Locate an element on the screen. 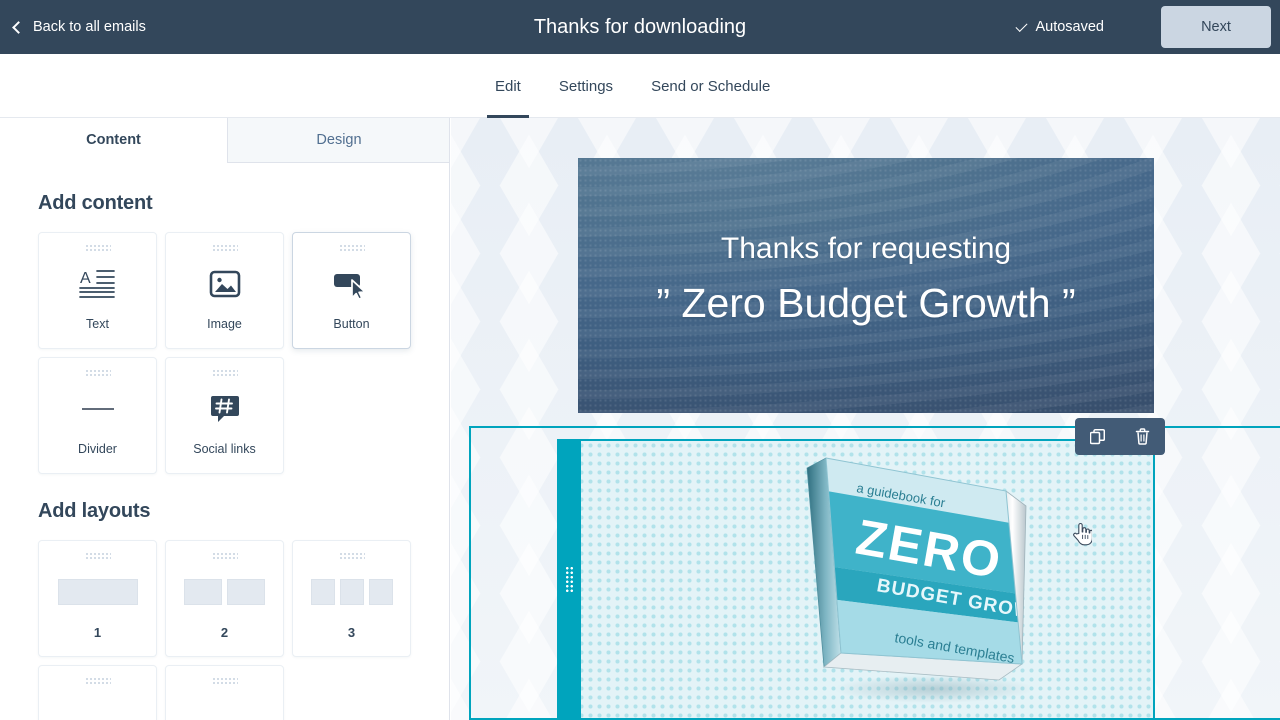 Image resolution: width=1280 pixels, height=720 pixels. layout-card-2: 2 is located at coordinates (224, 598).